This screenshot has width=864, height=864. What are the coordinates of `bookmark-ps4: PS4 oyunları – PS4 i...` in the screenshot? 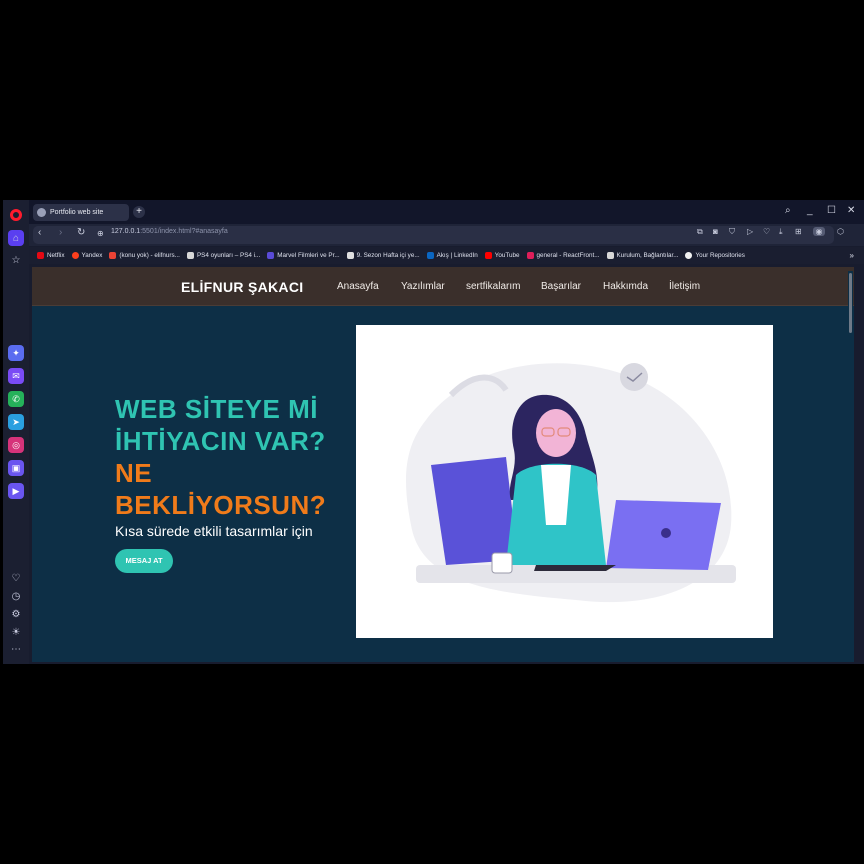 It's located at (223, 255).